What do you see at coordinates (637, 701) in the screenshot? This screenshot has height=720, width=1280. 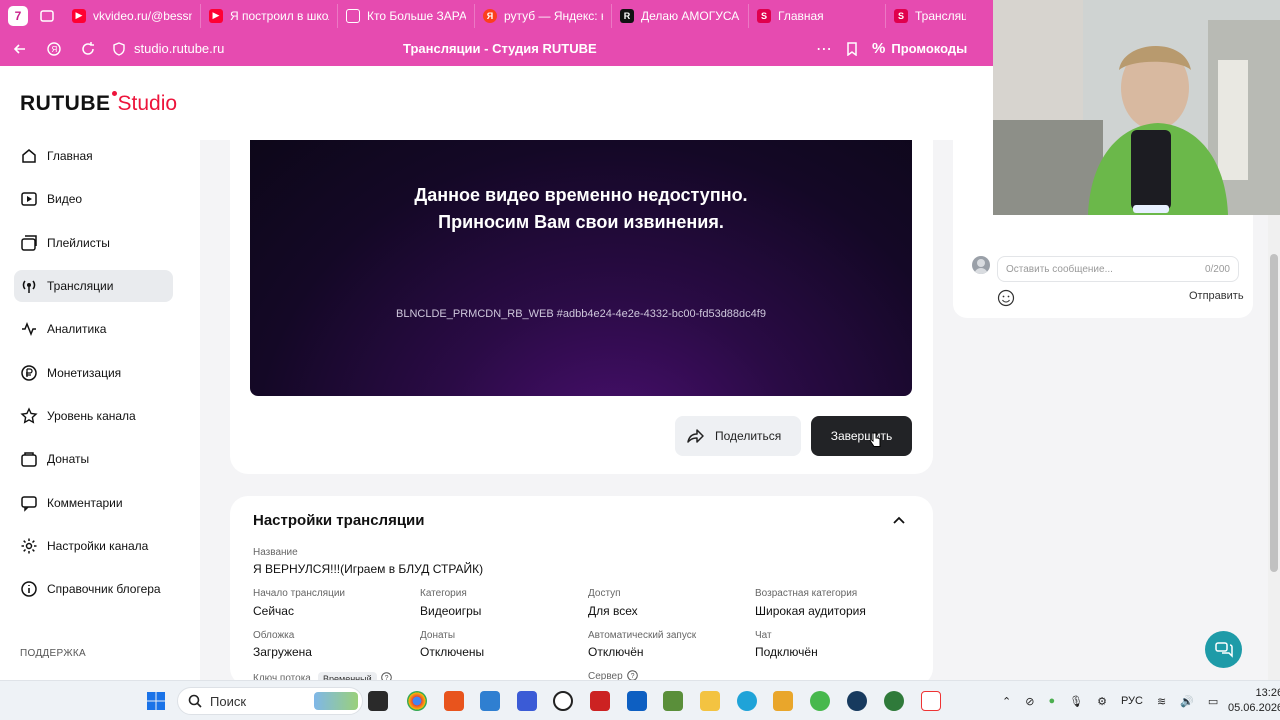 I see `store-icon` at bounding box center [637, 701].